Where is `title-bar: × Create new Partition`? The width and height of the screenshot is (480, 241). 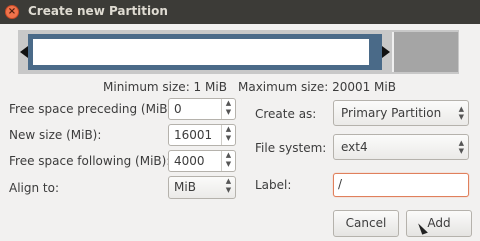
title-bar: × Create new Partition is located at coordinates (240, 12).